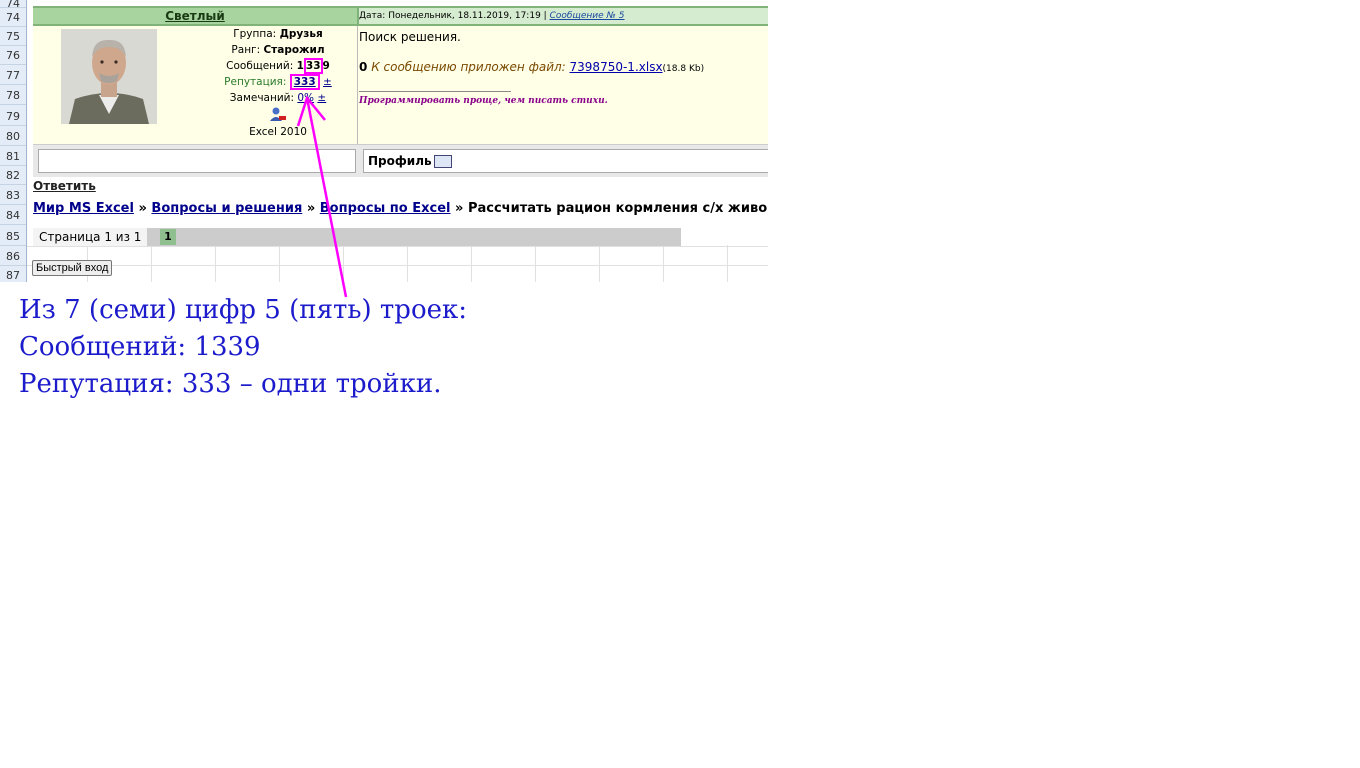 The image size is (1360, 768). Describe the element at coordinates (243, 310) in the screenshot. I see `annotation-line: Из 7 (семи) цифр 5 (пять) троек:` at that location.